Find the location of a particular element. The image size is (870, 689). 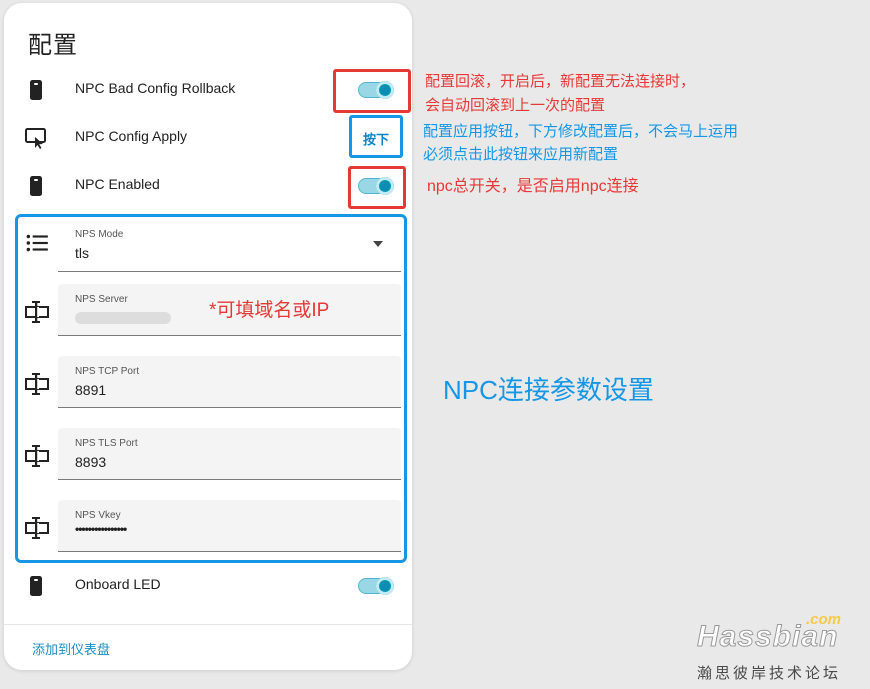

row-onboard-led: Onboard LED is located at coordinates (208, 586).